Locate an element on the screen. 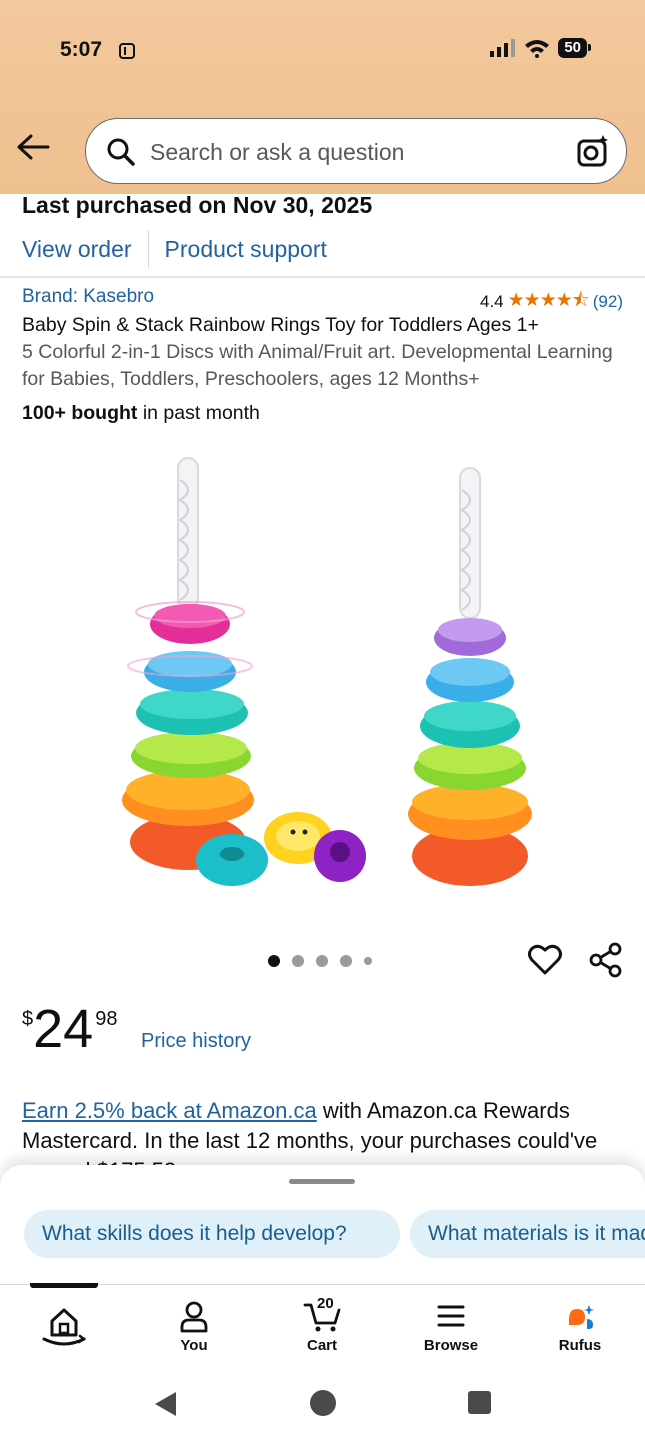 The height and width of the screenshot is (1440, 645). search-icon is located at coordinates (121, 152).